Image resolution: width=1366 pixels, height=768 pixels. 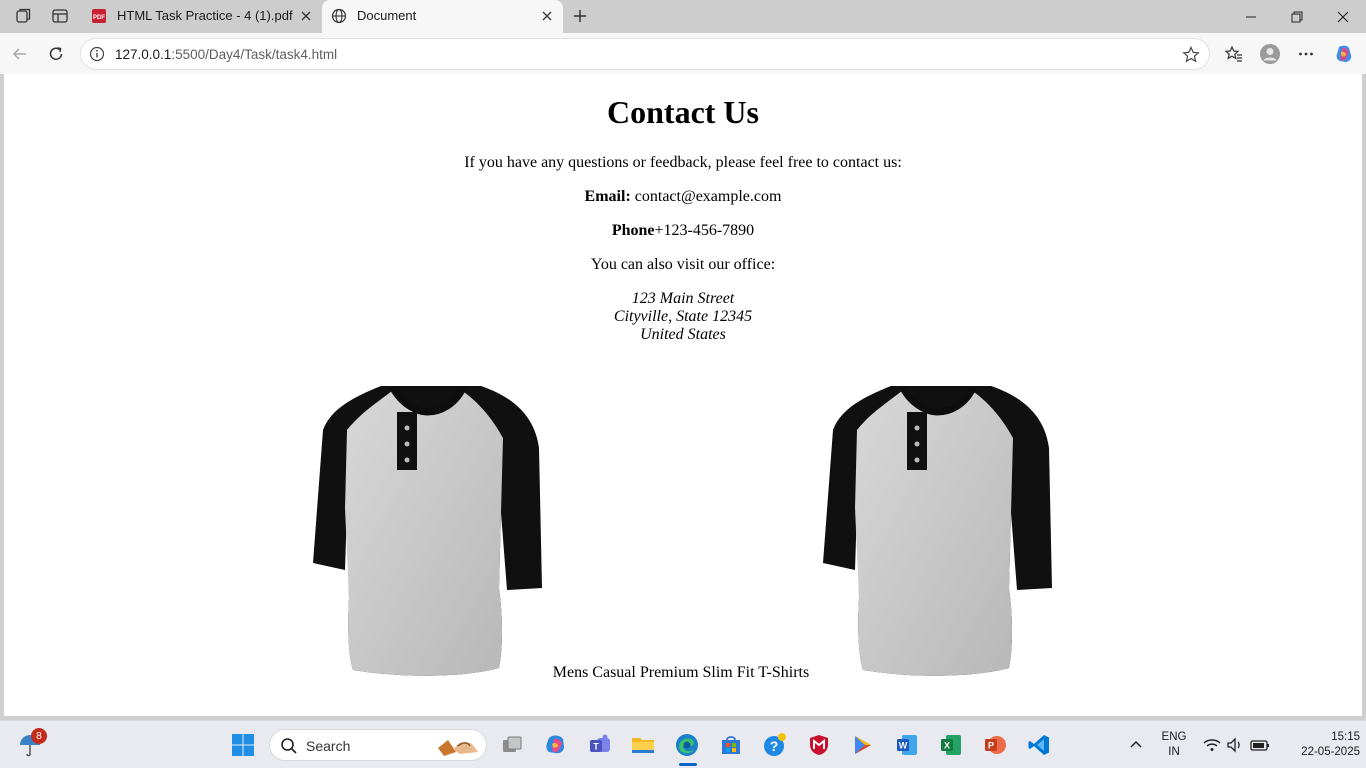 I want to click on browser-toolbar: 127.0.0.1:5500/Day4/Task/task4.html, so click(x=683, y=53).